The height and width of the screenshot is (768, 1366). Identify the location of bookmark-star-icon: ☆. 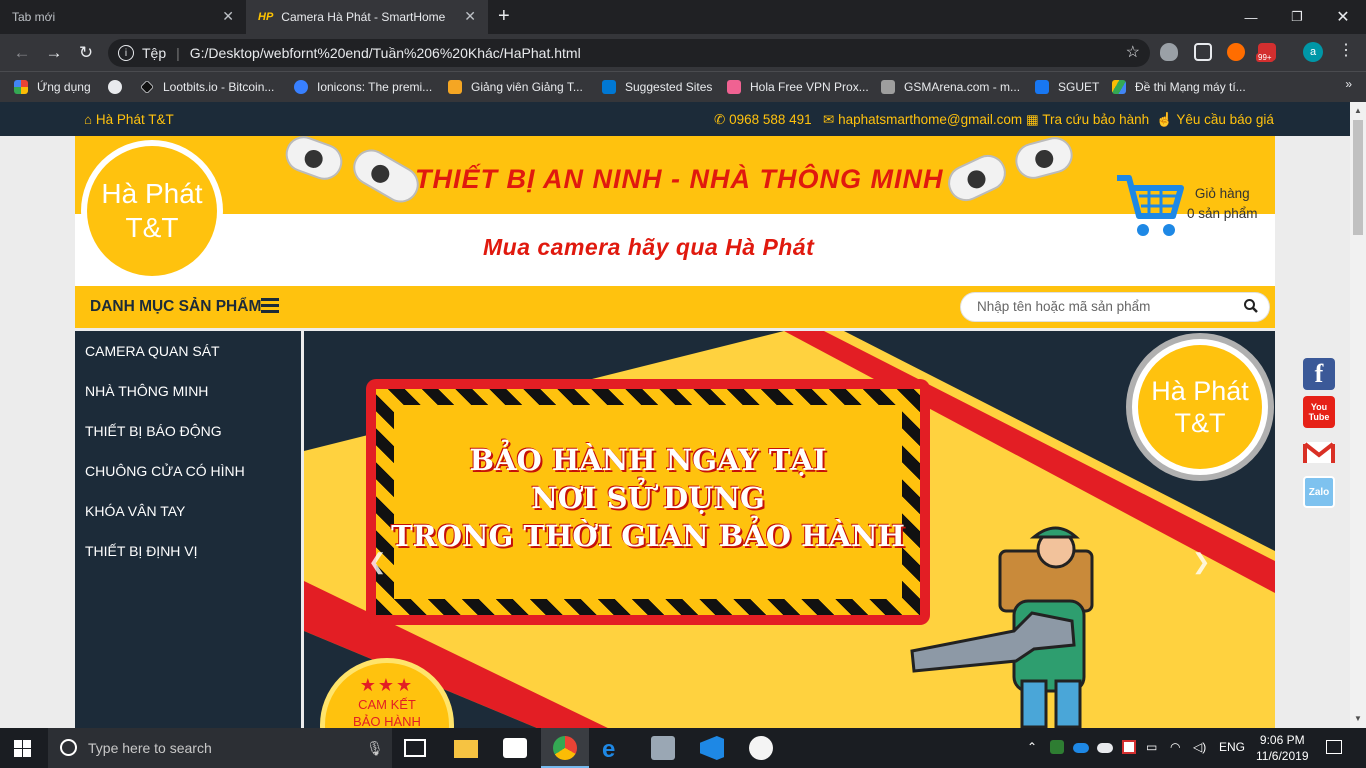
(1133, 52).